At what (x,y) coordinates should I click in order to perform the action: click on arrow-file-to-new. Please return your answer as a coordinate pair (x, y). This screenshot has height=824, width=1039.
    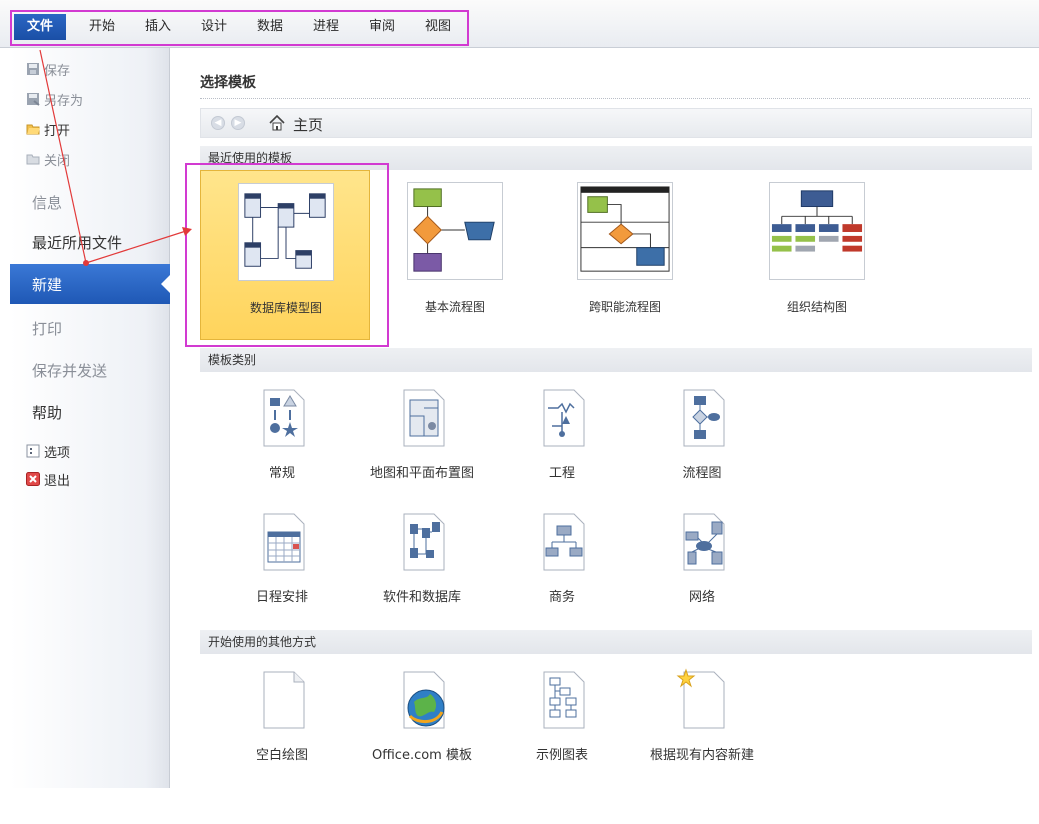
    Looking at the image, I should click on (63, 156).